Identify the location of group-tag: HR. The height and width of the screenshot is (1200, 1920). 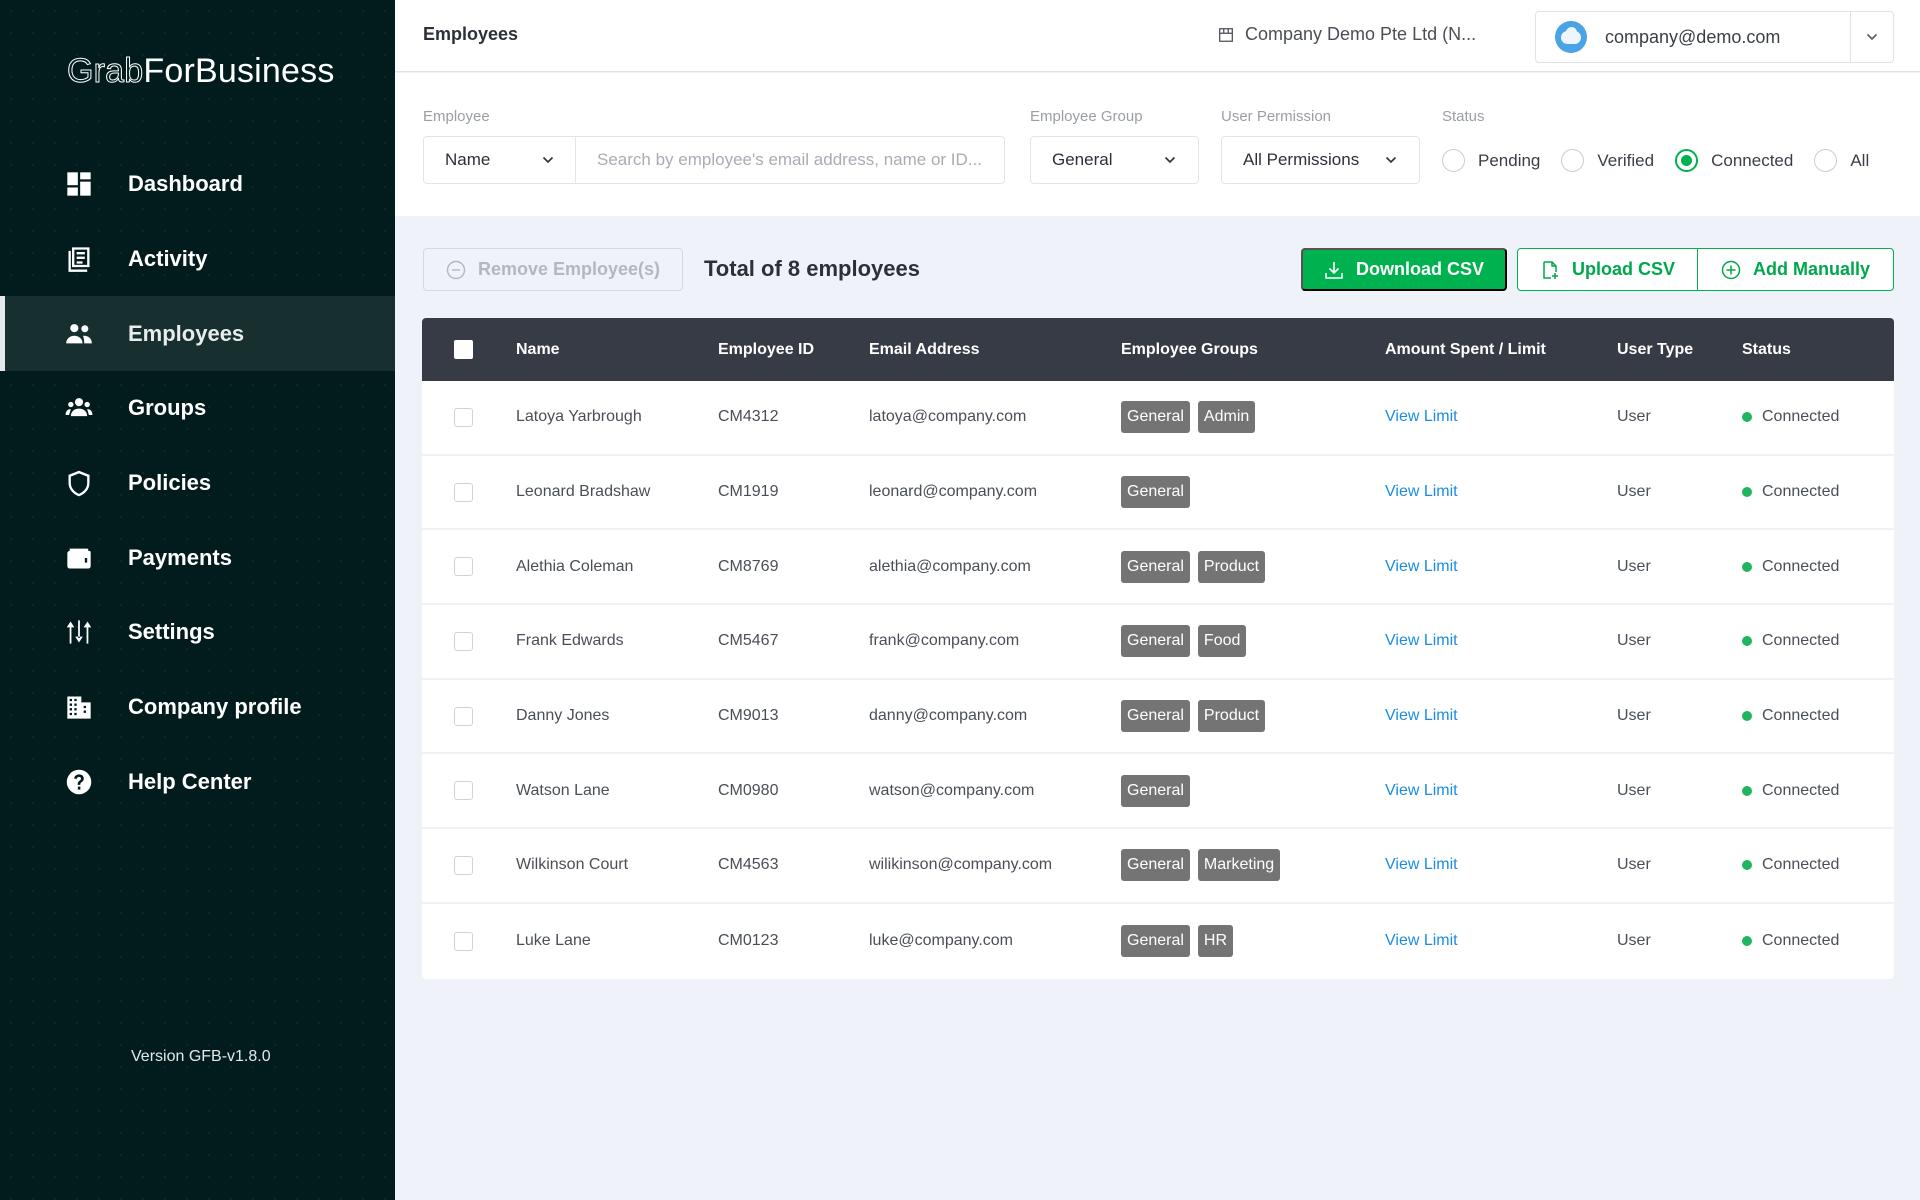
(1215, 941).